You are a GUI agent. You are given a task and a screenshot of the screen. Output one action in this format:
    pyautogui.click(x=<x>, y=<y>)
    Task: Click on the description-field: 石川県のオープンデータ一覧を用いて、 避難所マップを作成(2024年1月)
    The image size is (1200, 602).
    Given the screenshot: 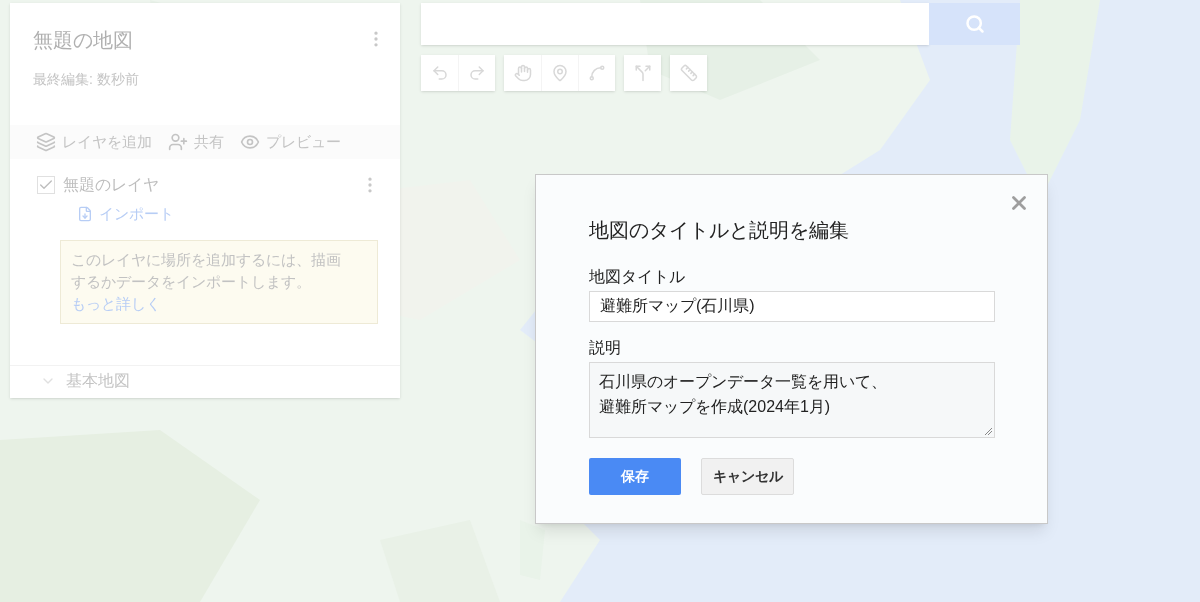 What is the action you would take?
    pyautogui.click(x=792, y=400)
    